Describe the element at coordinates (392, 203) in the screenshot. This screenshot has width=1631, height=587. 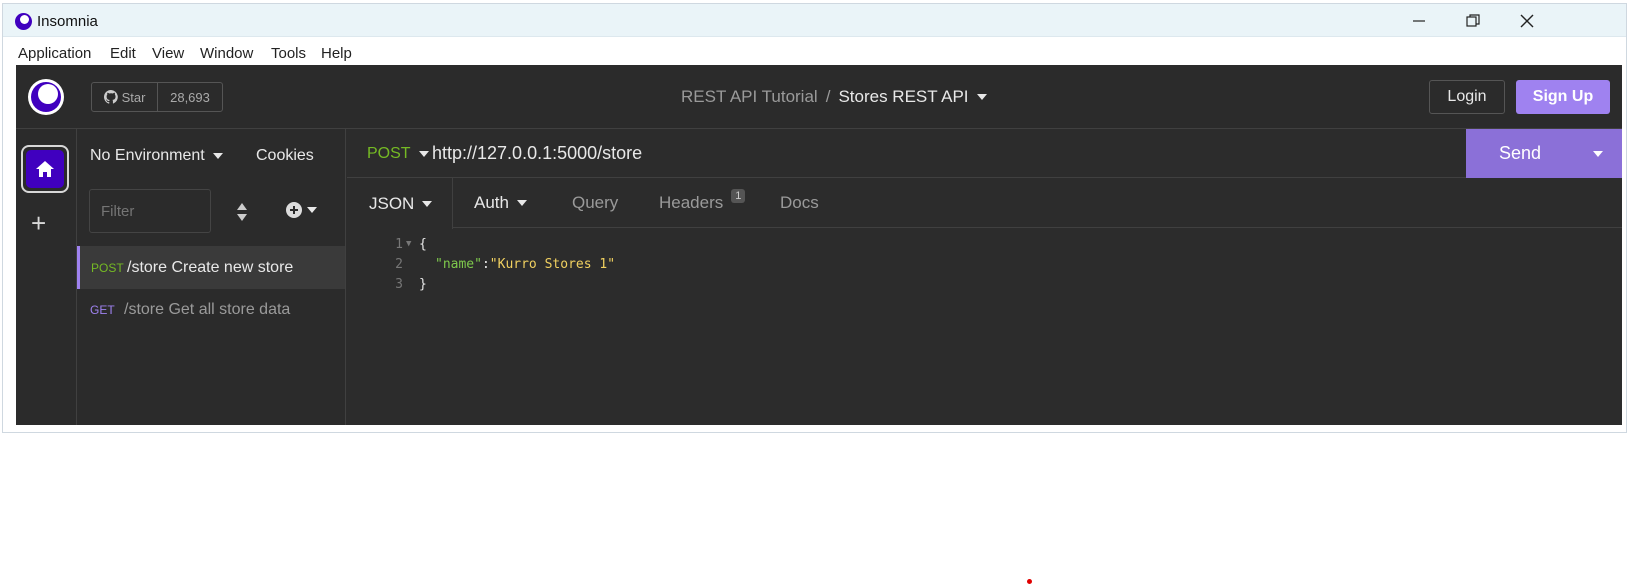
I see `tab-label: JSON` at that location.